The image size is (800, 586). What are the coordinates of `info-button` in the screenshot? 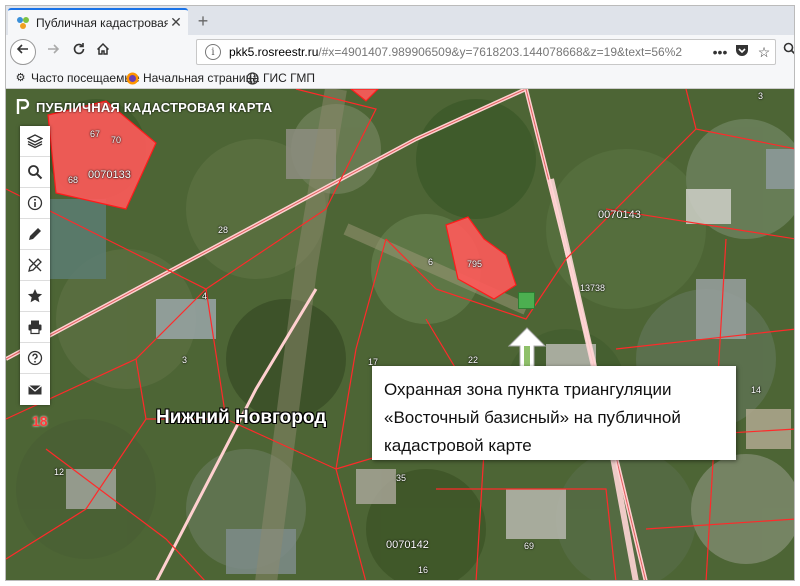 It's located at (35, 203).